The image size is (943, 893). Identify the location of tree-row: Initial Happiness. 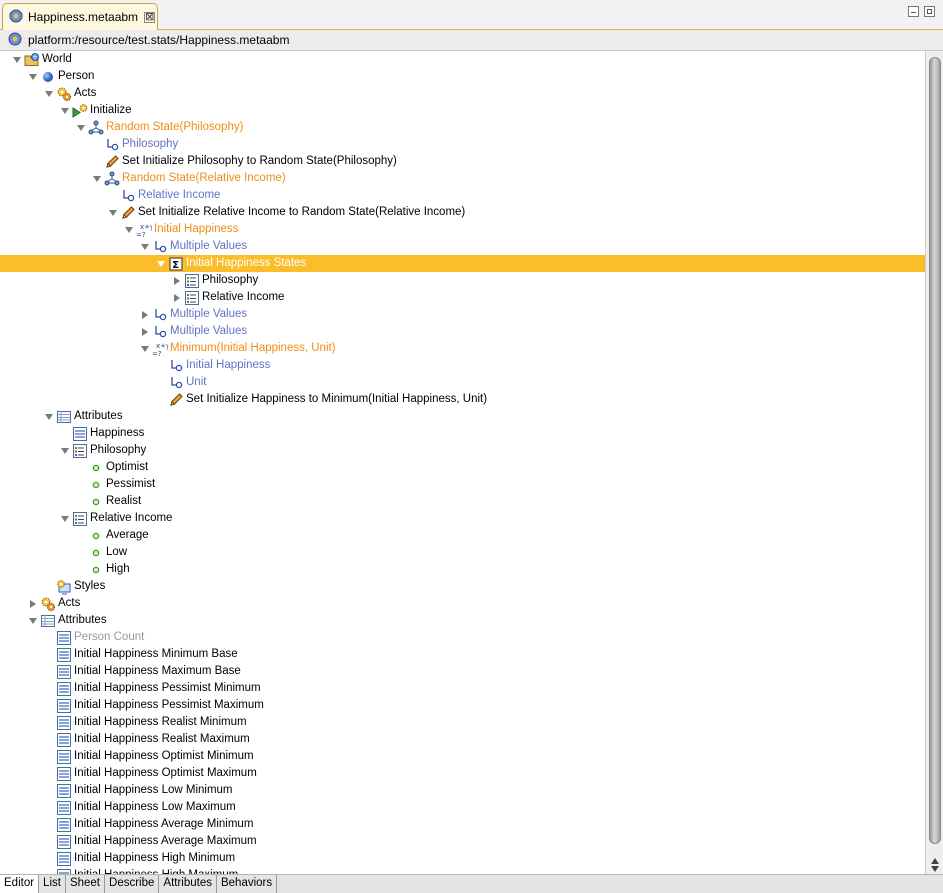
(462, 365).